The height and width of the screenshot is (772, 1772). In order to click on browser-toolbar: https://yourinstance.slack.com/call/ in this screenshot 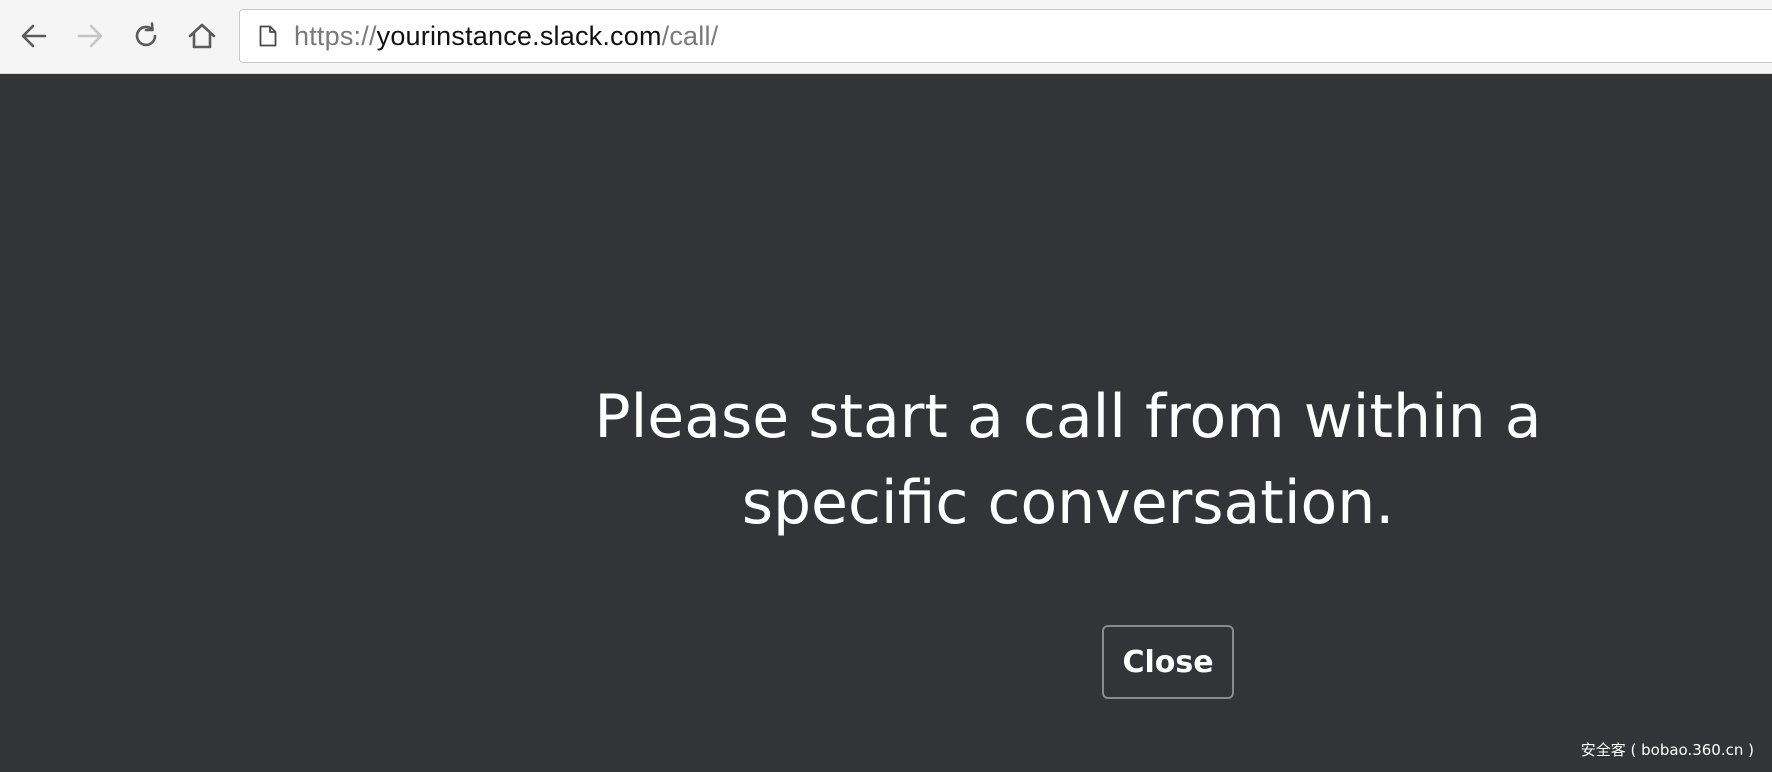, I will do `click(886, 37)`.